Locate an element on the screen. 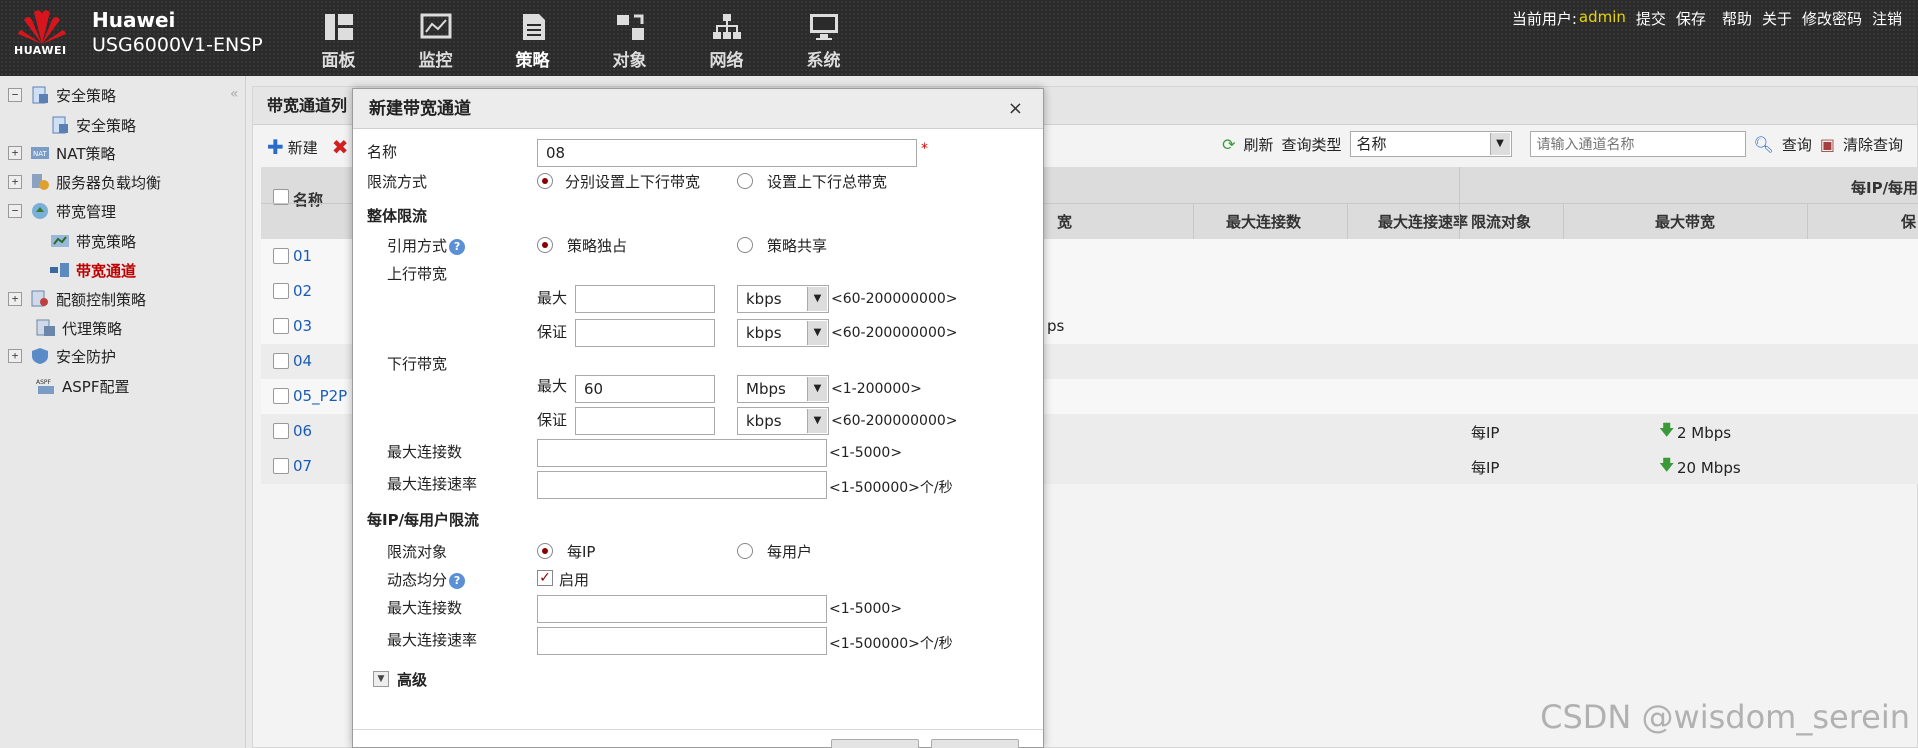 The image size is (1918, 748). unit-value: kbps is located at coordinates (764, 299).